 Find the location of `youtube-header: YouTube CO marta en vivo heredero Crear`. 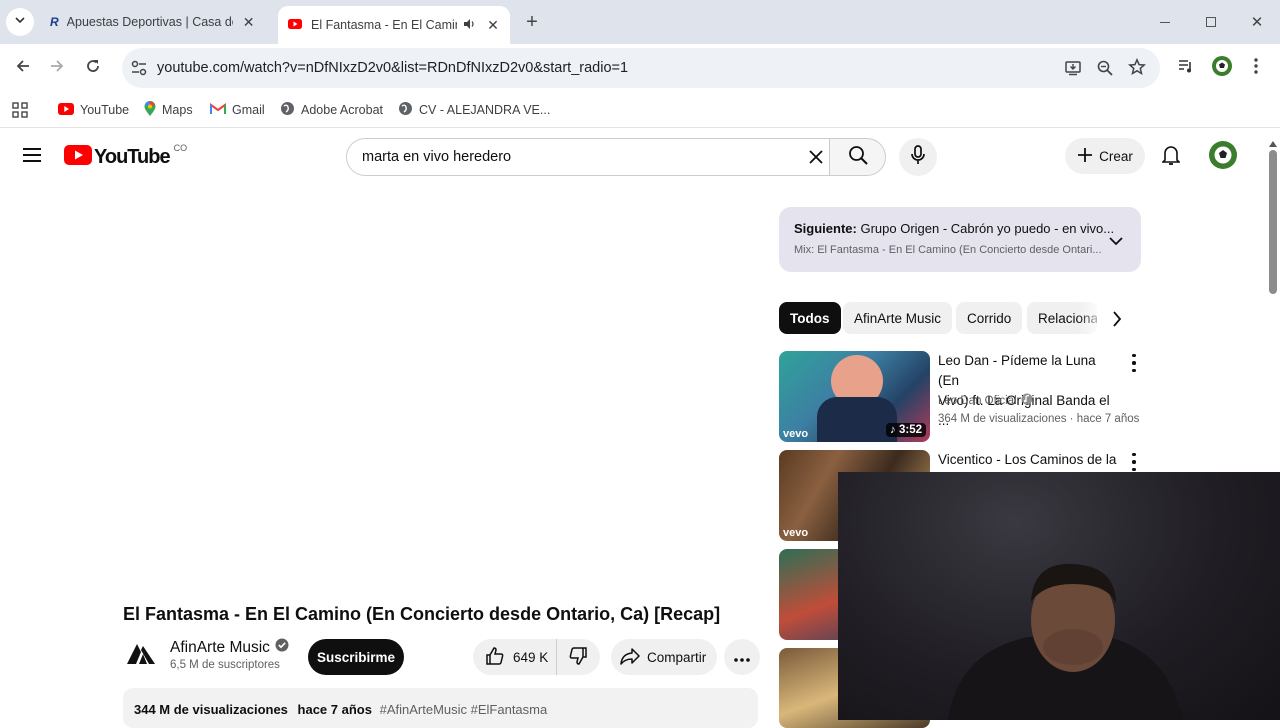

youtube-header: YouTube CO marta en vivo heredero Crear is located at coordinates (640, 157).